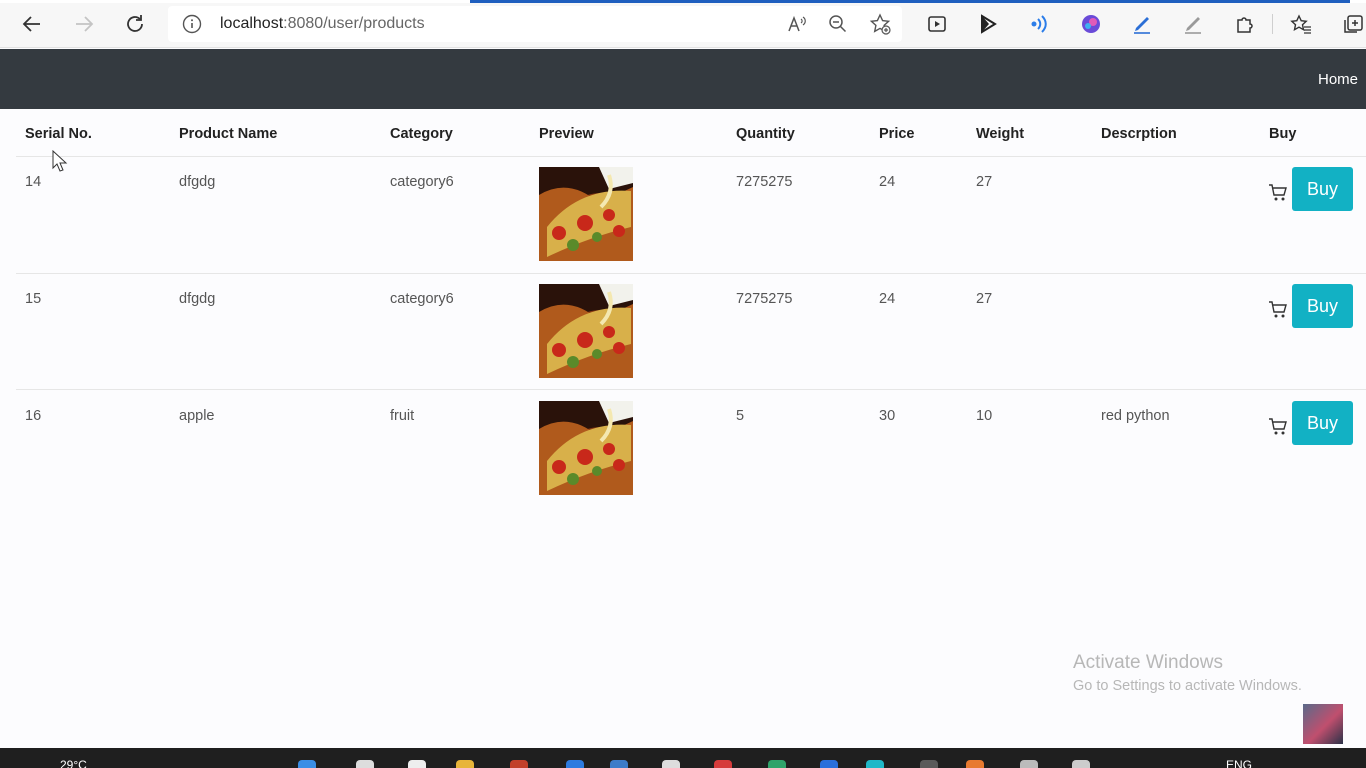 This screenshot has height=768, width=1366. Describe the element at coordinates (33, 416) in the screenshot. I see `cell-serial: 16` at that location.